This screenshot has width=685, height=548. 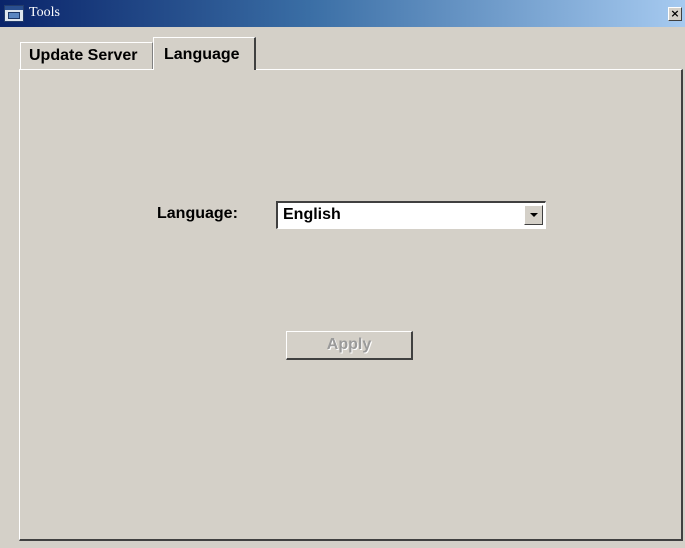 What do you see at coordinates (86, 56) in the screenshot?
I see `tab-update-server: Update Server` at bounding box center [86, 56].